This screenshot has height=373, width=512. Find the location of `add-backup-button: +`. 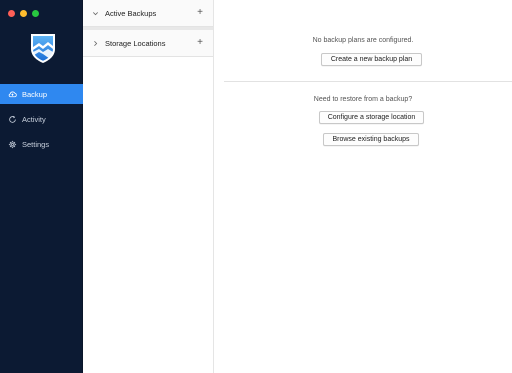

add-backup-button: + is located at coordinates (200, 13).